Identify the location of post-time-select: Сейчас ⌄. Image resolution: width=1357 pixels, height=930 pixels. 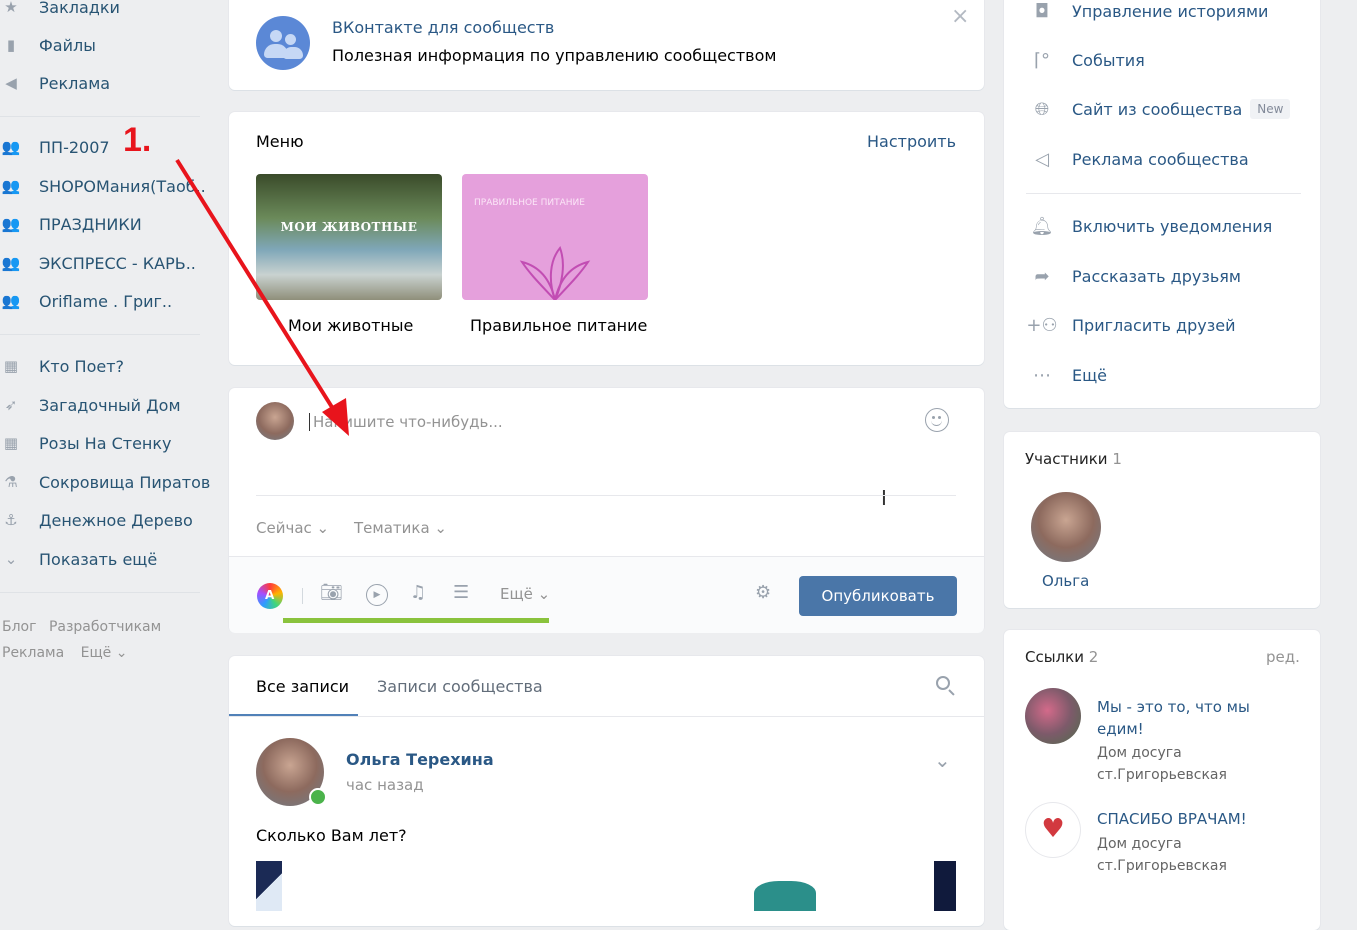
(292, 528).